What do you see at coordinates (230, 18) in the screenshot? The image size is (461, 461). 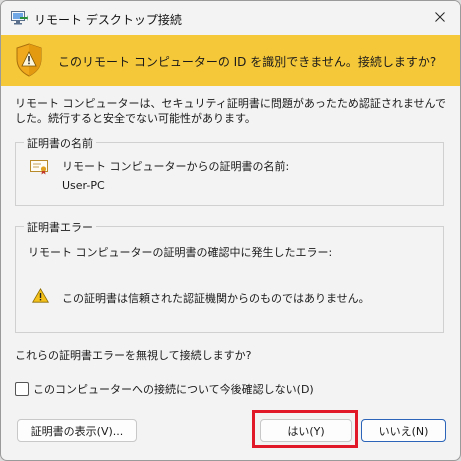 I see `title-bar: リモート デスクトップ接続` at bounding box center [230, 18].